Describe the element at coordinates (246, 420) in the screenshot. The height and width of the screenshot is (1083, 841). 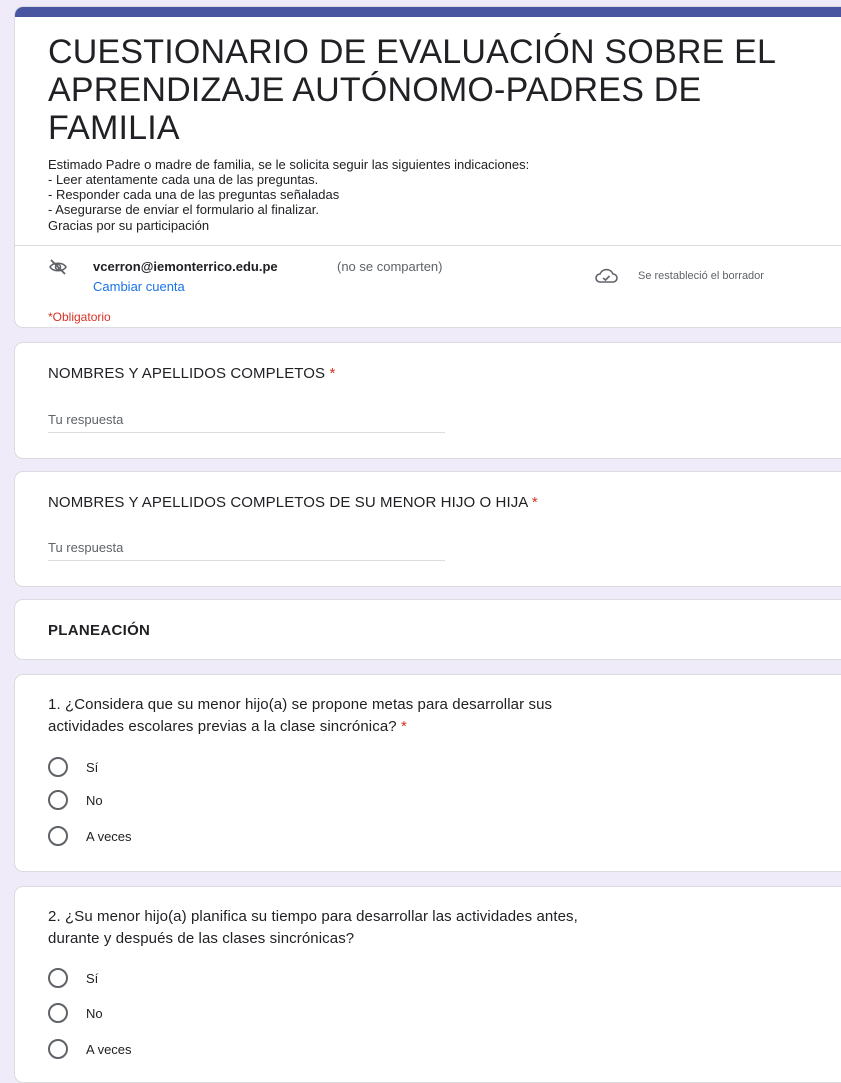
I see `parent-name-input` at that location.